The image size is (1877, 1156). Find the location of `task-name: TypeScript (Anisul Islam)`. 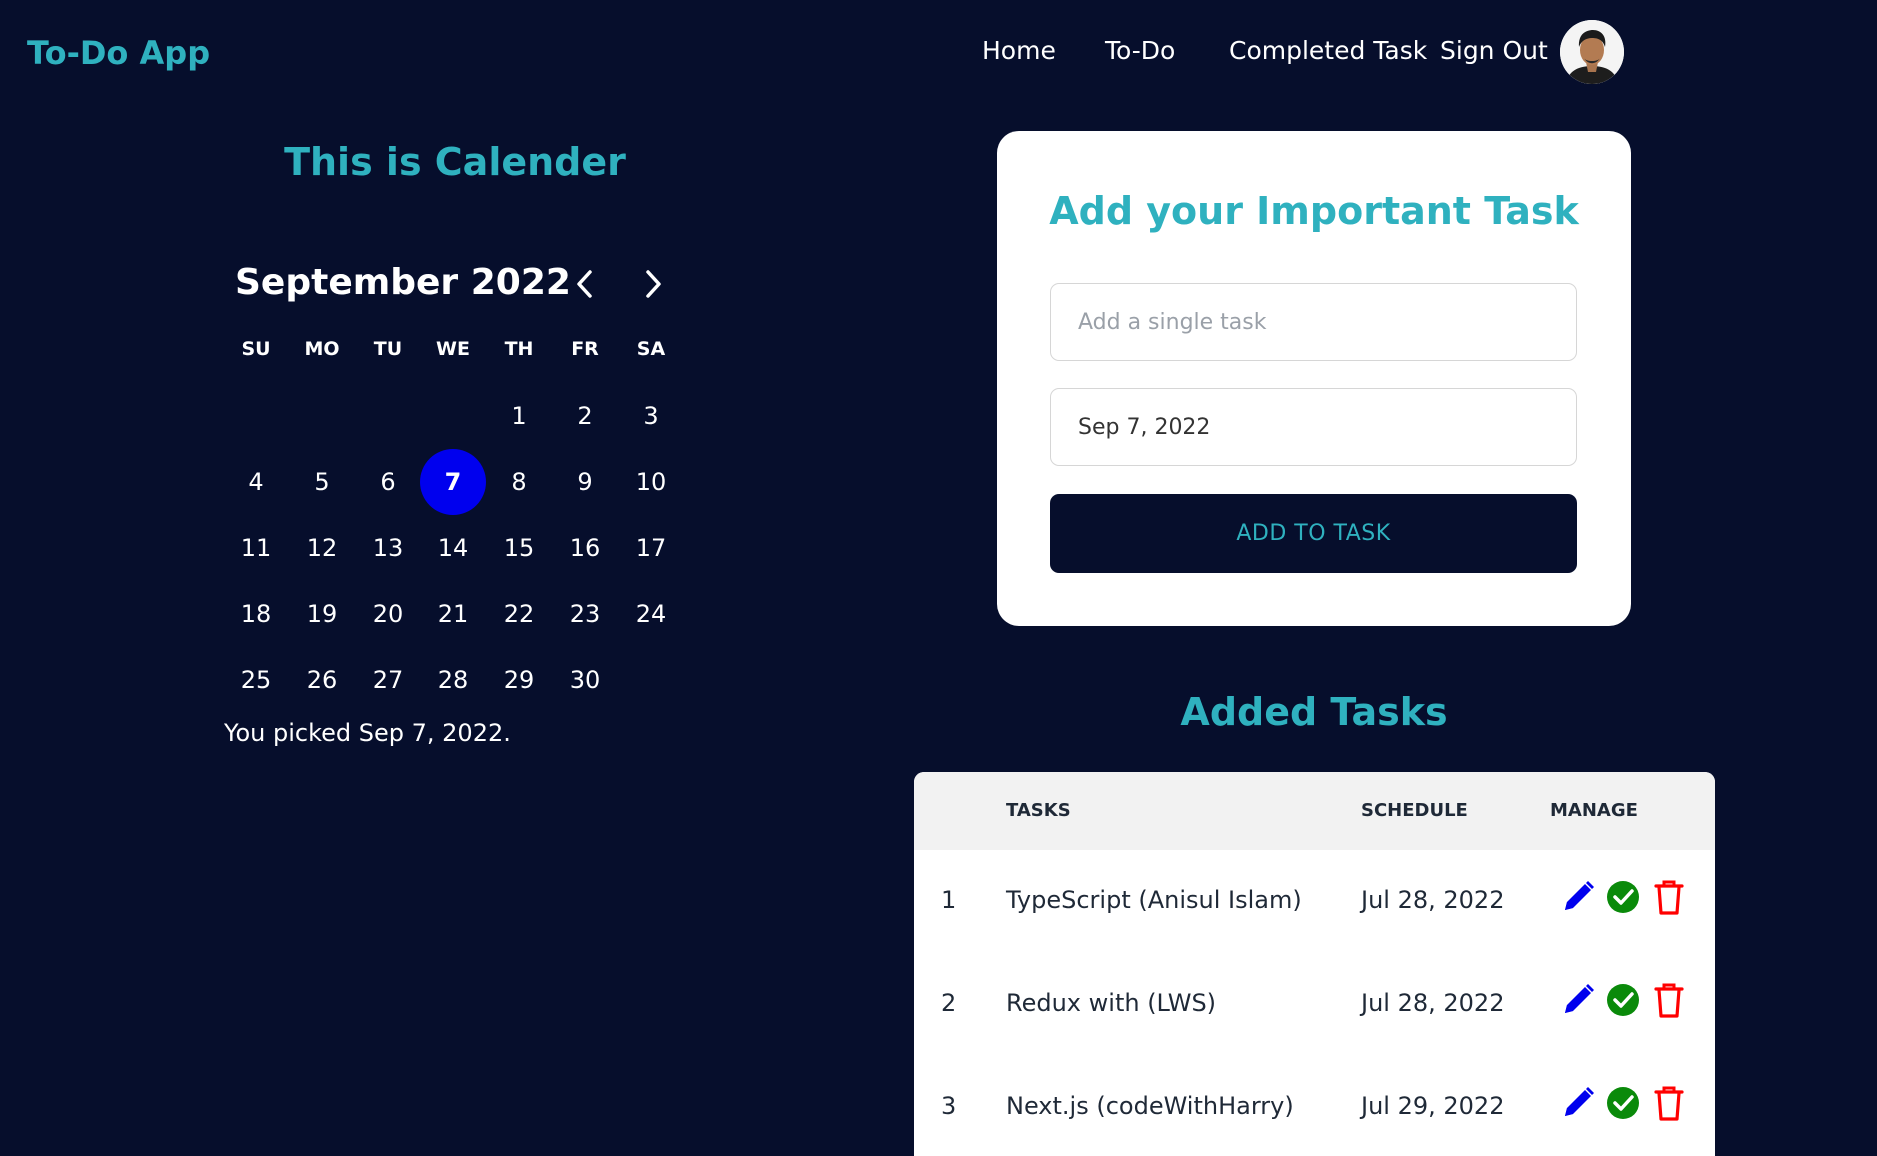

task-name: TypeScript (Anisul Islam) is located at coordinates (1154, 900).